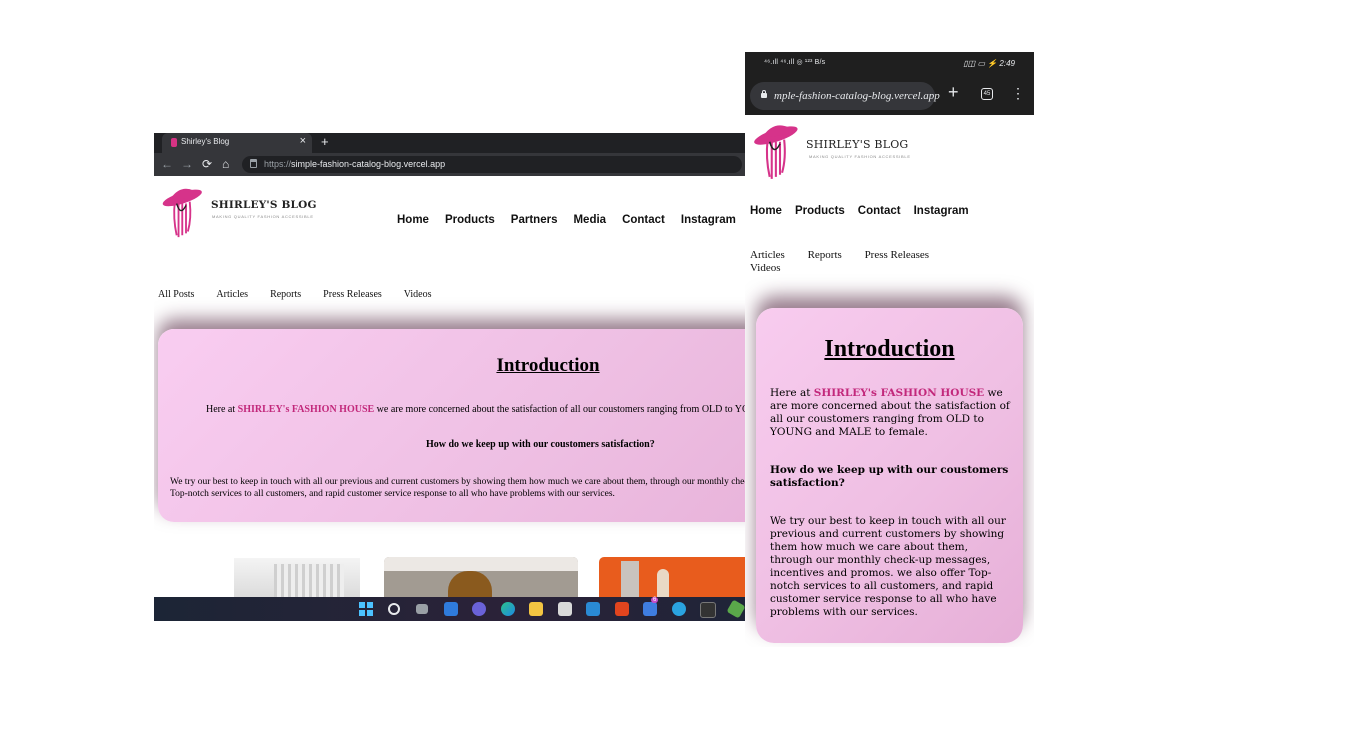  Describe the element at coordinates (176, 294) in the screenshot. I see `category-all-posts: All Posts` at that location.